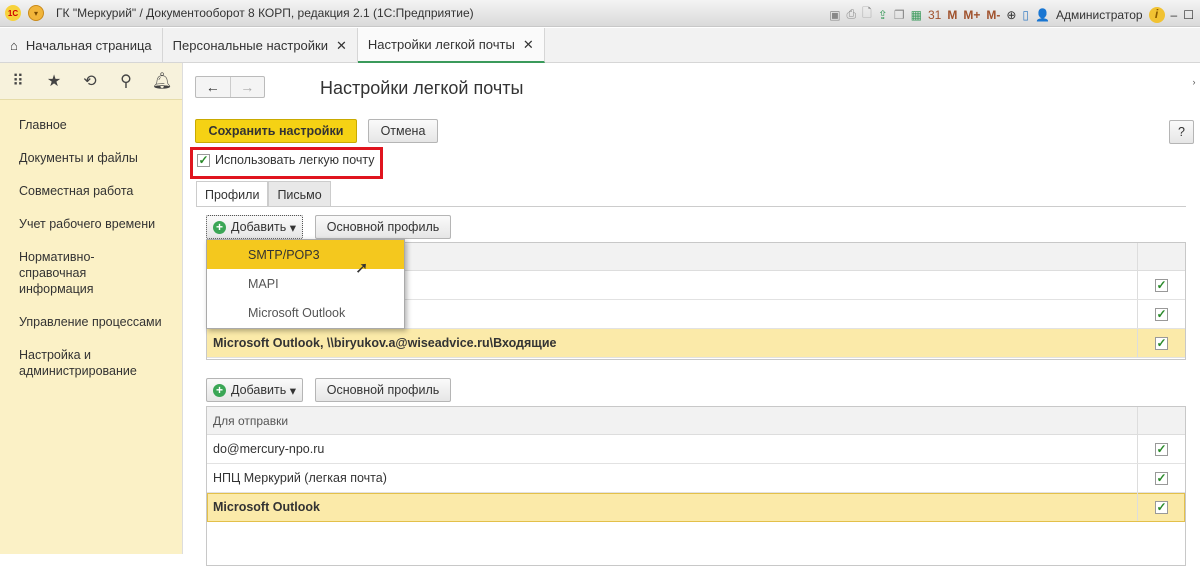  Describe the element at coordinates (295, 160) in the screenshot. I see `checkbox-label: Использовать легкую почту` at that location.